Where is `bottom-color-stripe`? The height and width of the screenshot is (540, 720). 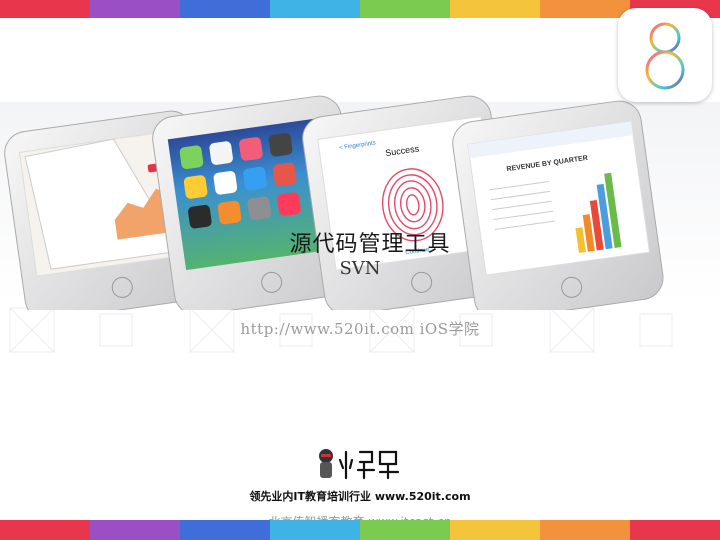 bottom-color-stripe is located at coordinates (360, 530).